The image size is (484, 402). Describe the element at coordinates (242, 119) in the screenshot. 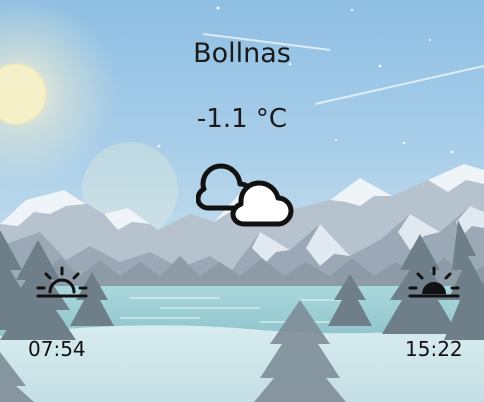

I see `temperature-value: -1.1 °C` at that location.